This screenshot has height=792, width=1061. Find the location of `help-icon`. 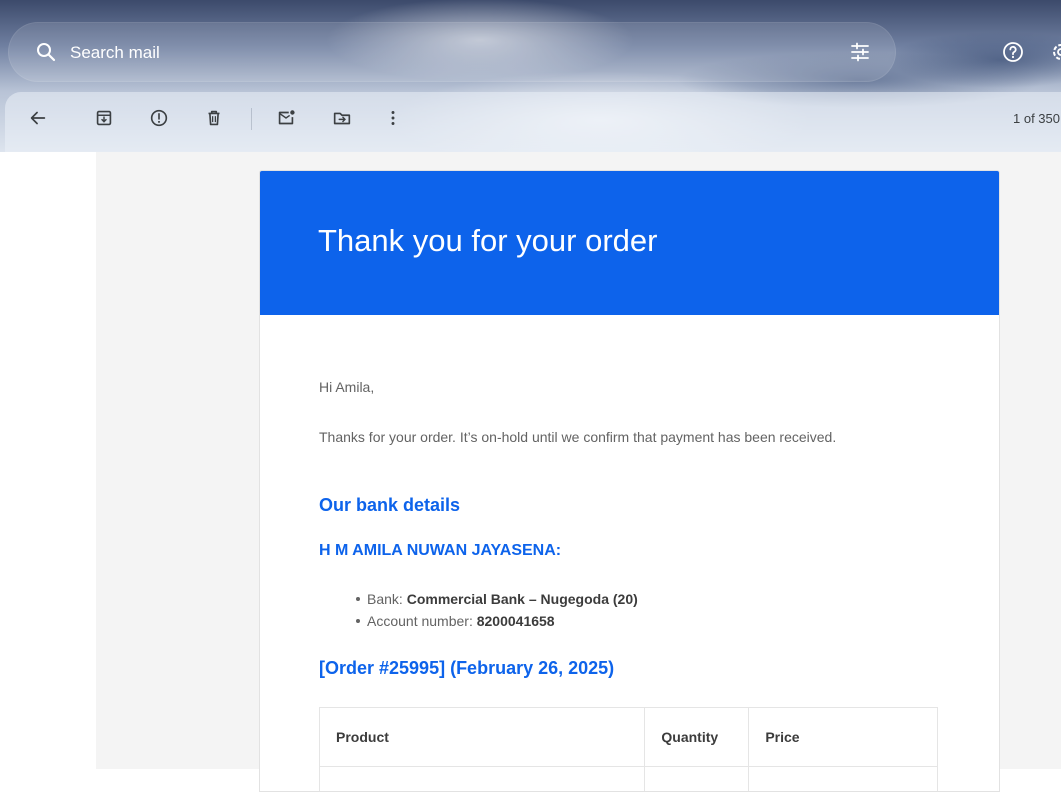

help-icon is located at coordinates (1013, 52).